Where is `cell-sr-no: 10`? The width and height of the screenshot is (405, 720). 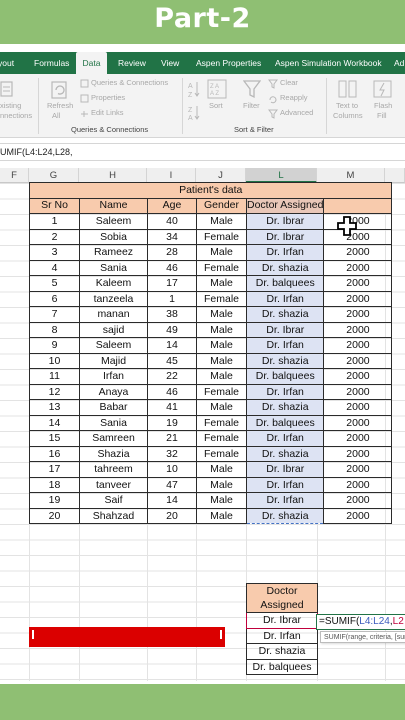 cell-sr-no: 10 is located at coordinates (54, 360).